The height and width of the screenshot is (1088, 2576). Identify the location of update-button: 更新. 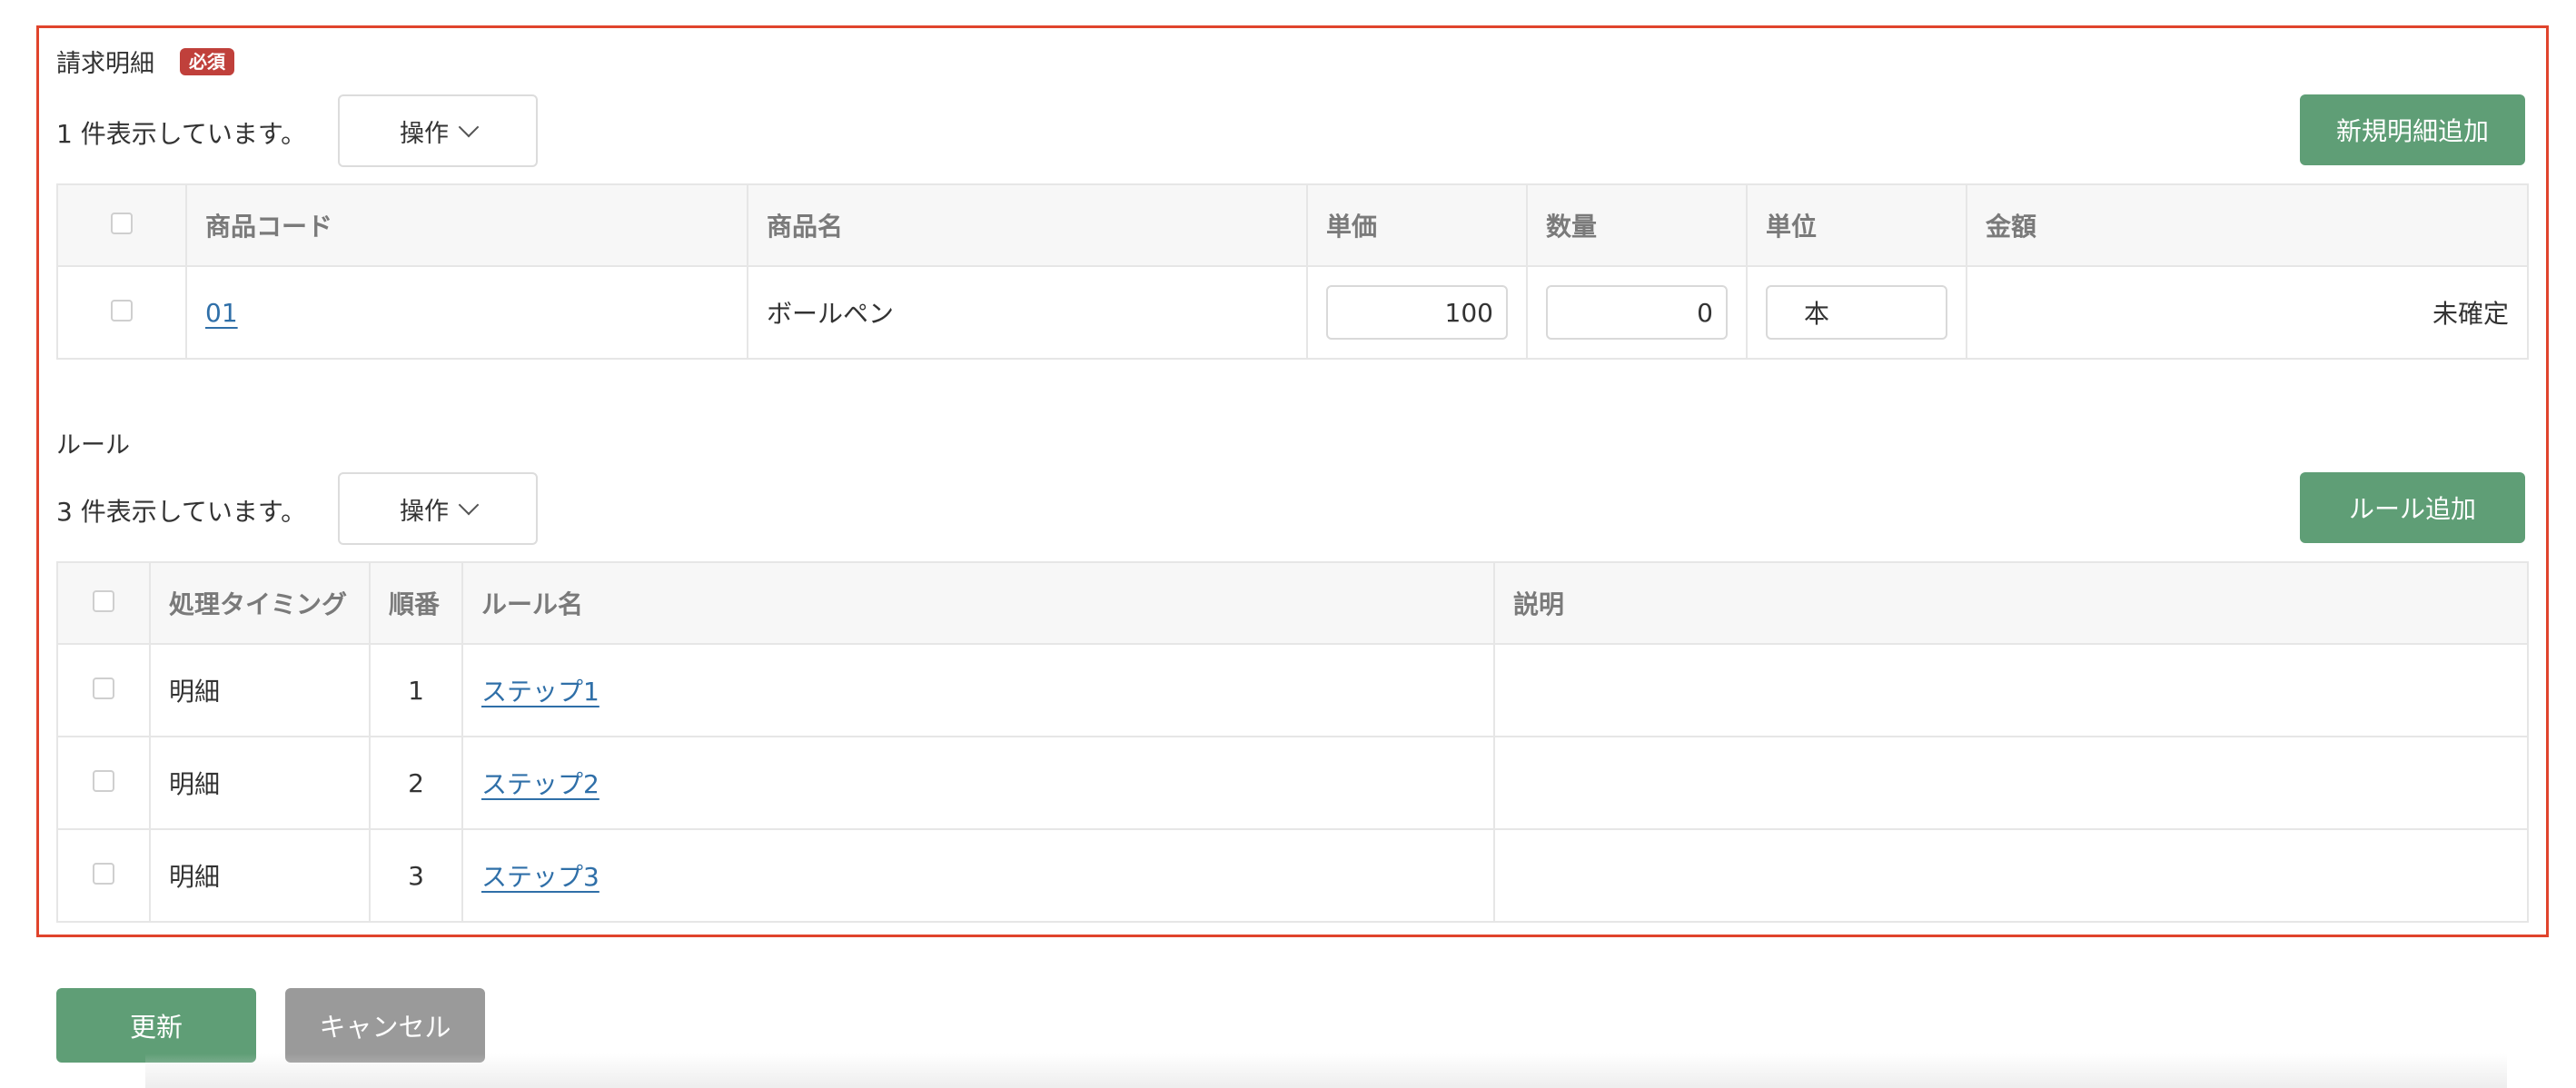
(156, 1025).